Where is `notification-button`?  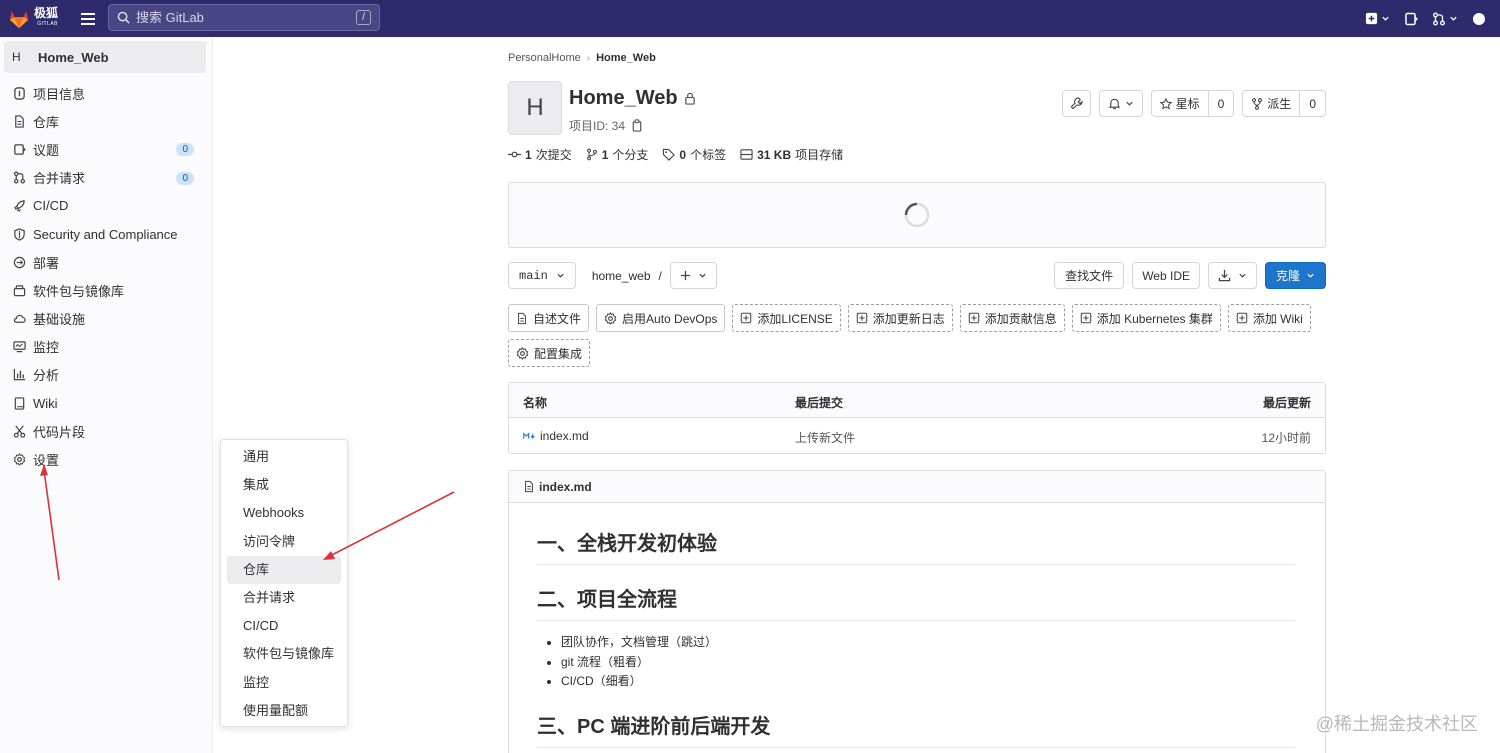
notification-button is located at coordinates (1120, 103).